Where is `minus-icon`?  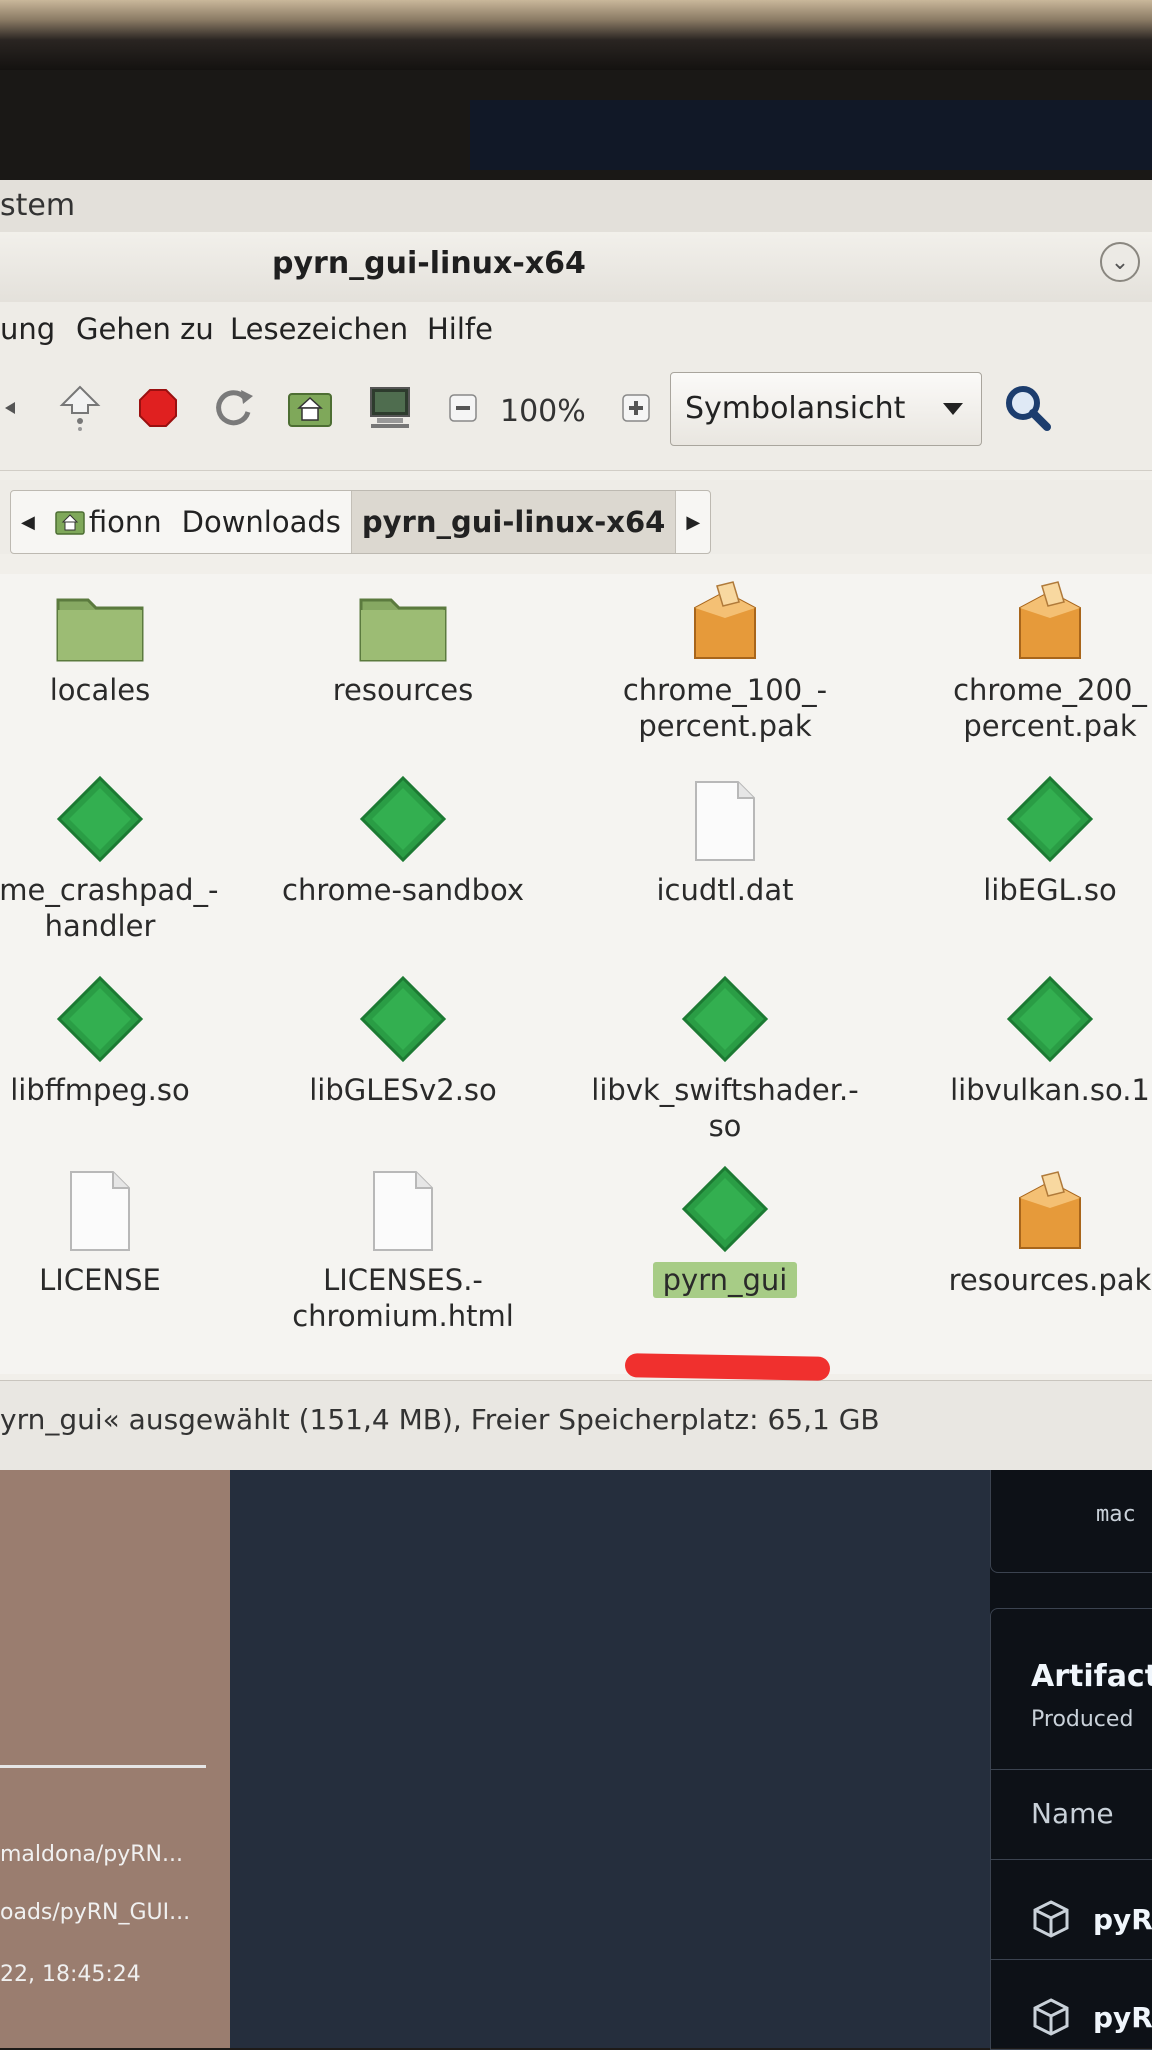
minus-icon is located at coordinates (463, 408).